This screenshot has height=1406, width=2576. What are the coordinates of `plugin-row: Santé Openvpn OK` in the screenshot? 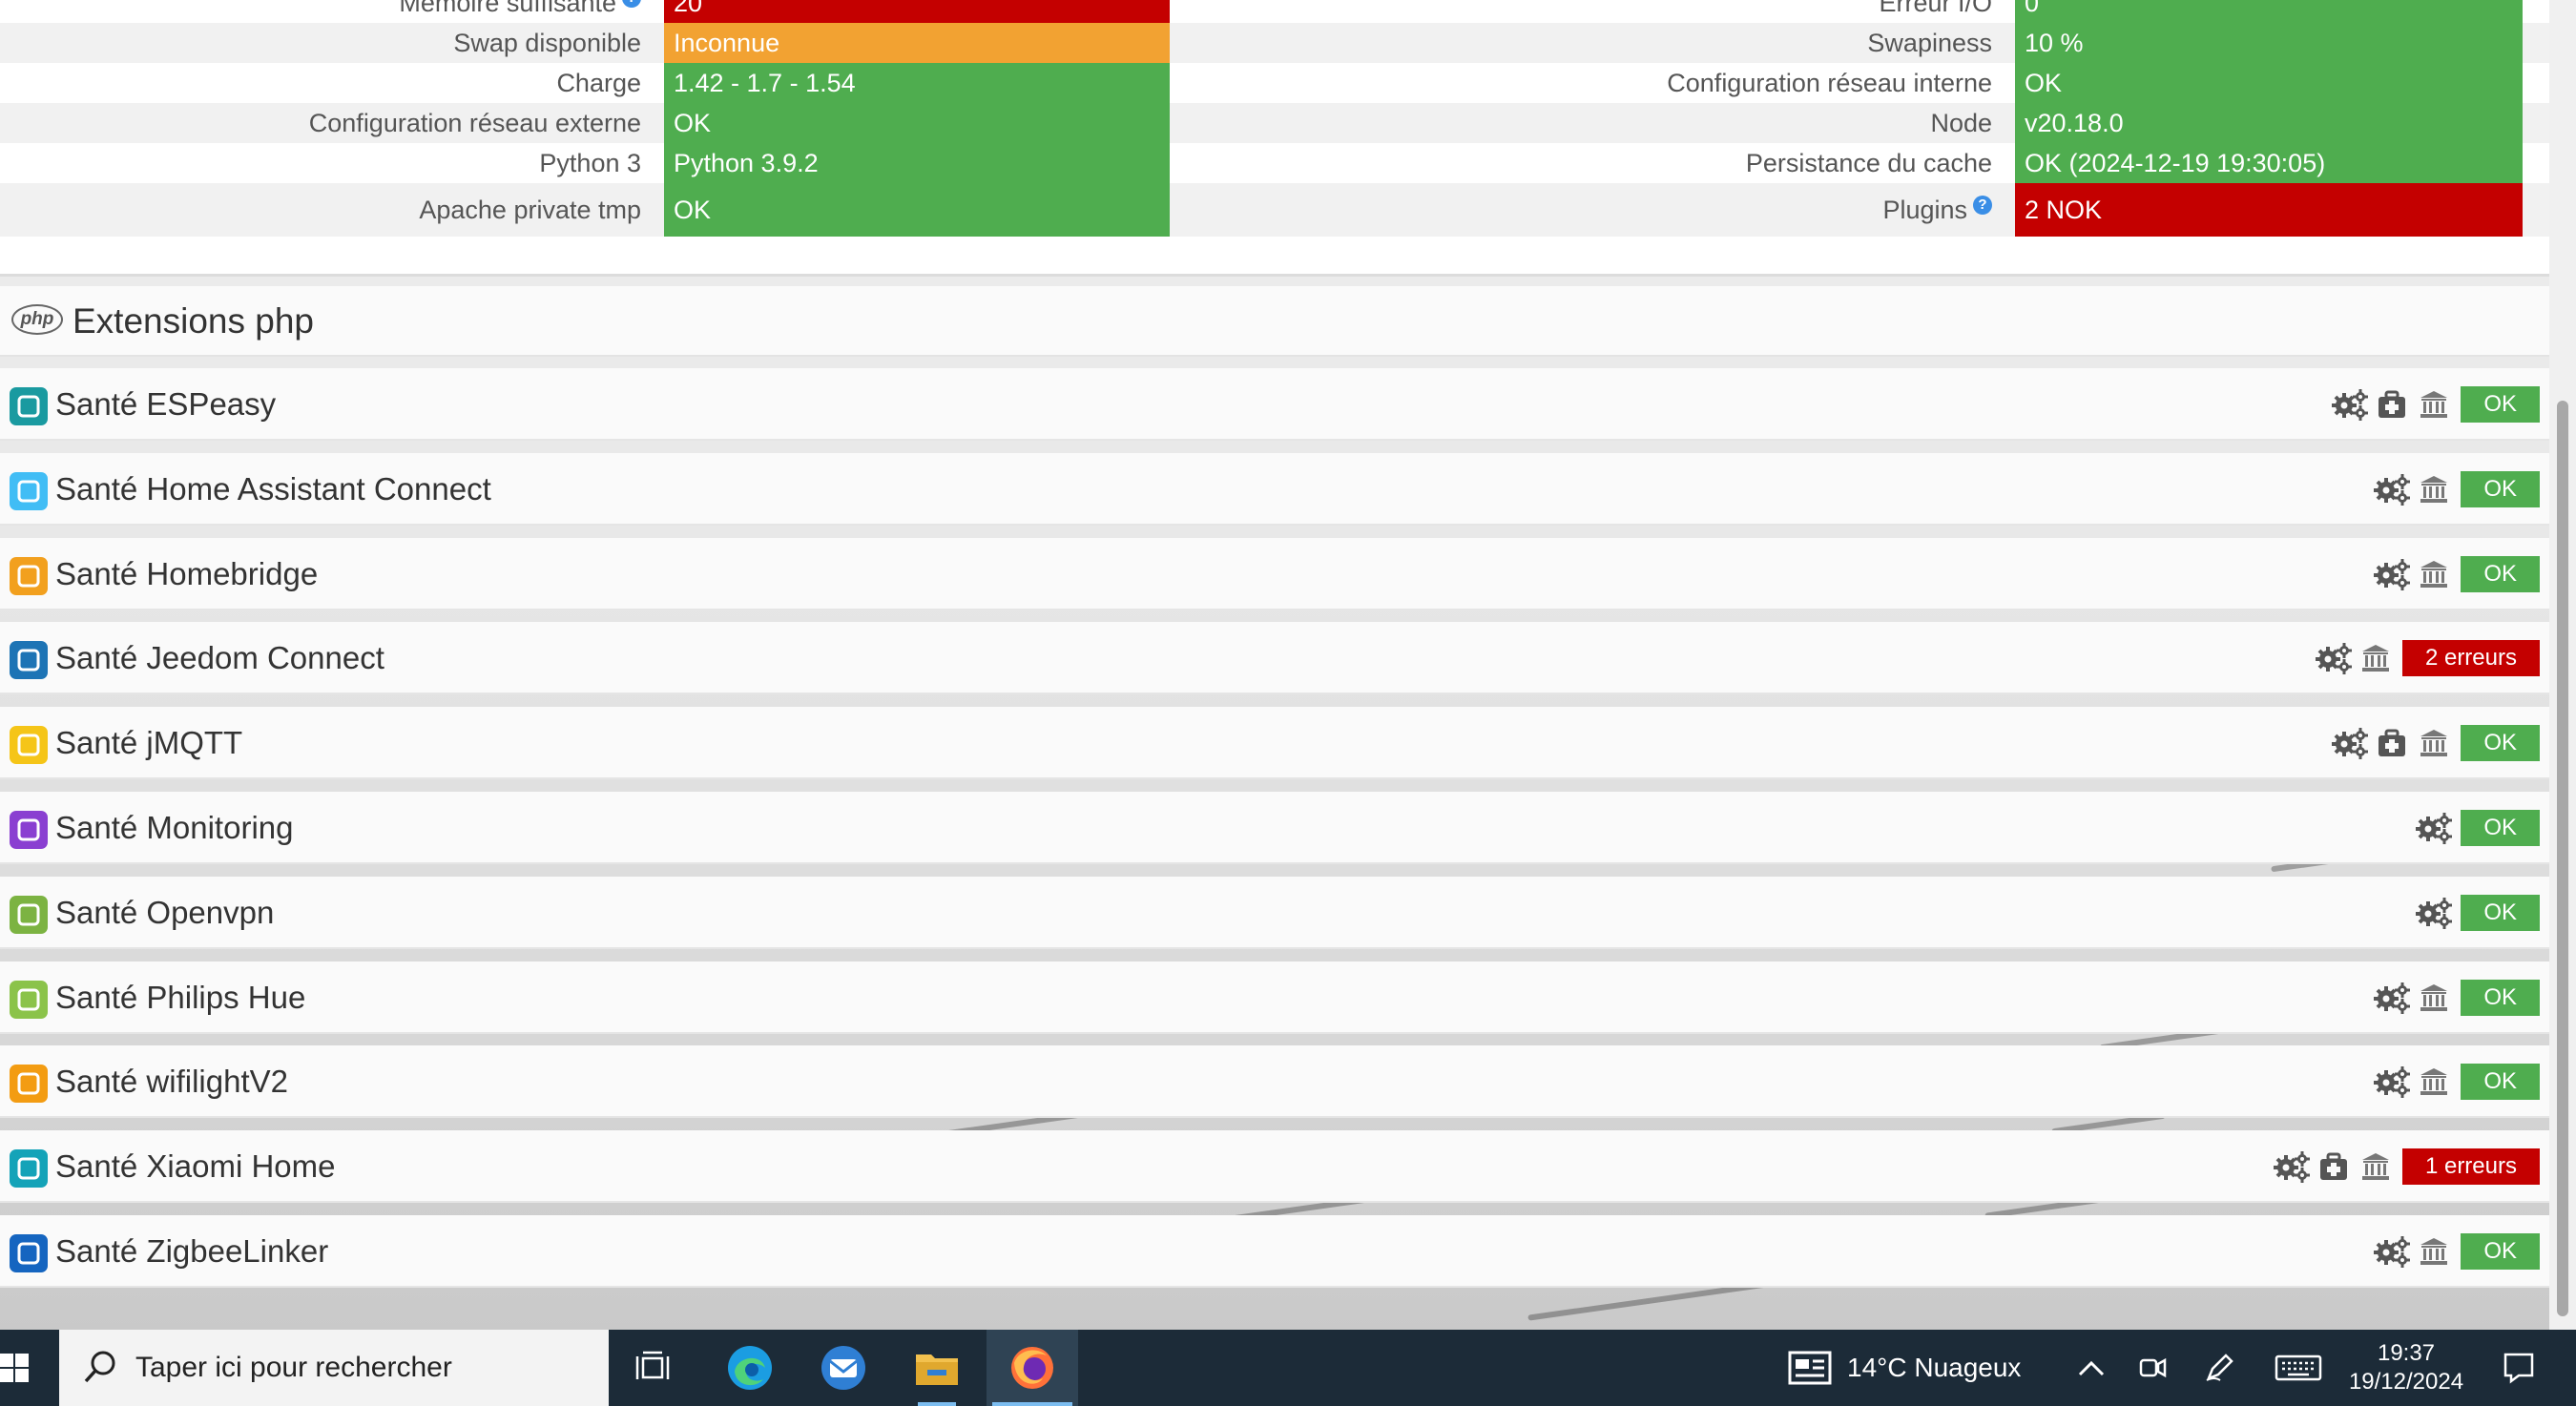 It's located at (1274, 913).